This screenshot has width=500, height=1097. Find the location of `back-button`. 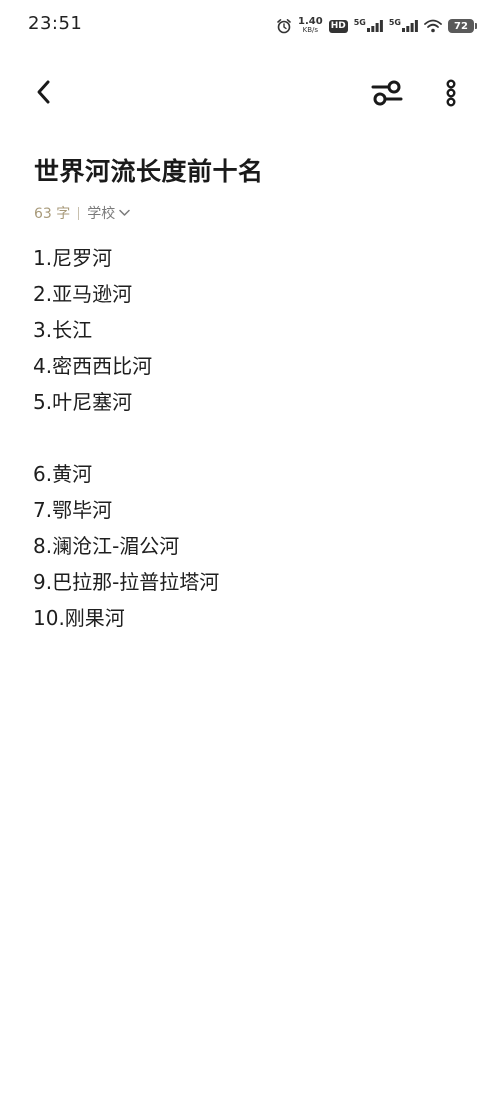

back-button is located at coordinates (44, 94).